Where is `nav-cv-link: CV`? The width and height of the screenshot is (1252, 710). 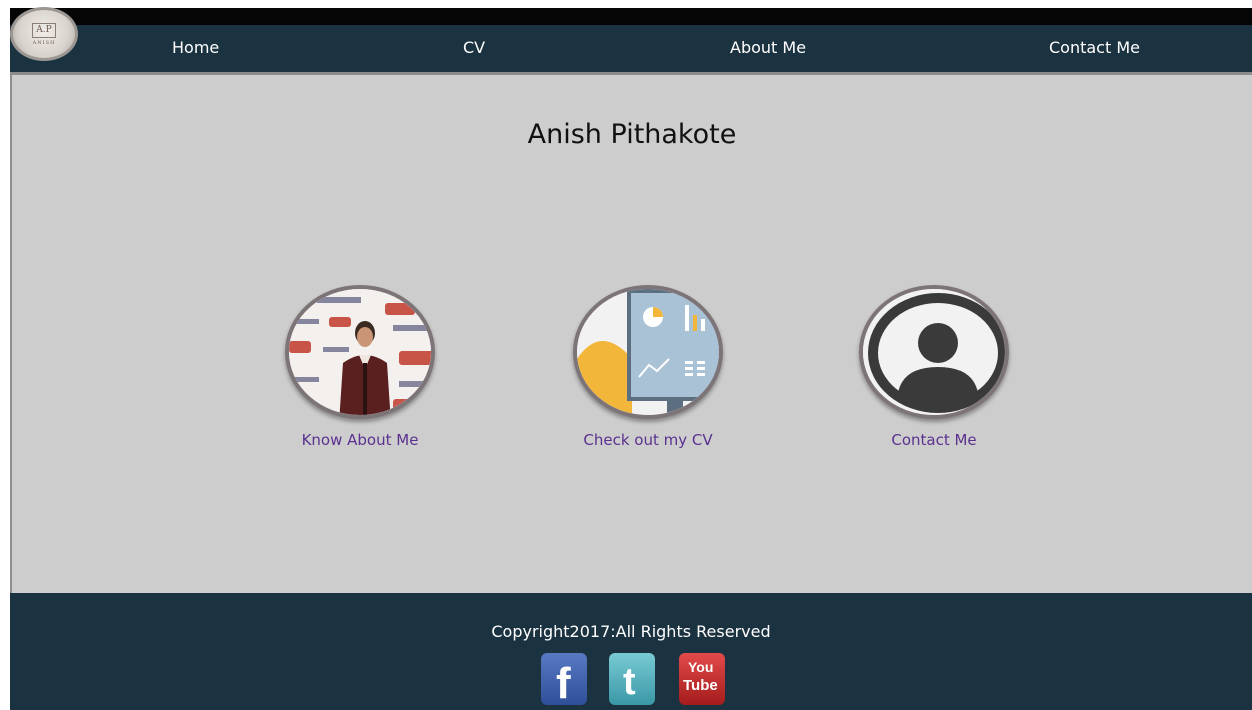 nav-cv-link: CV is located at coordinates (474, 47).